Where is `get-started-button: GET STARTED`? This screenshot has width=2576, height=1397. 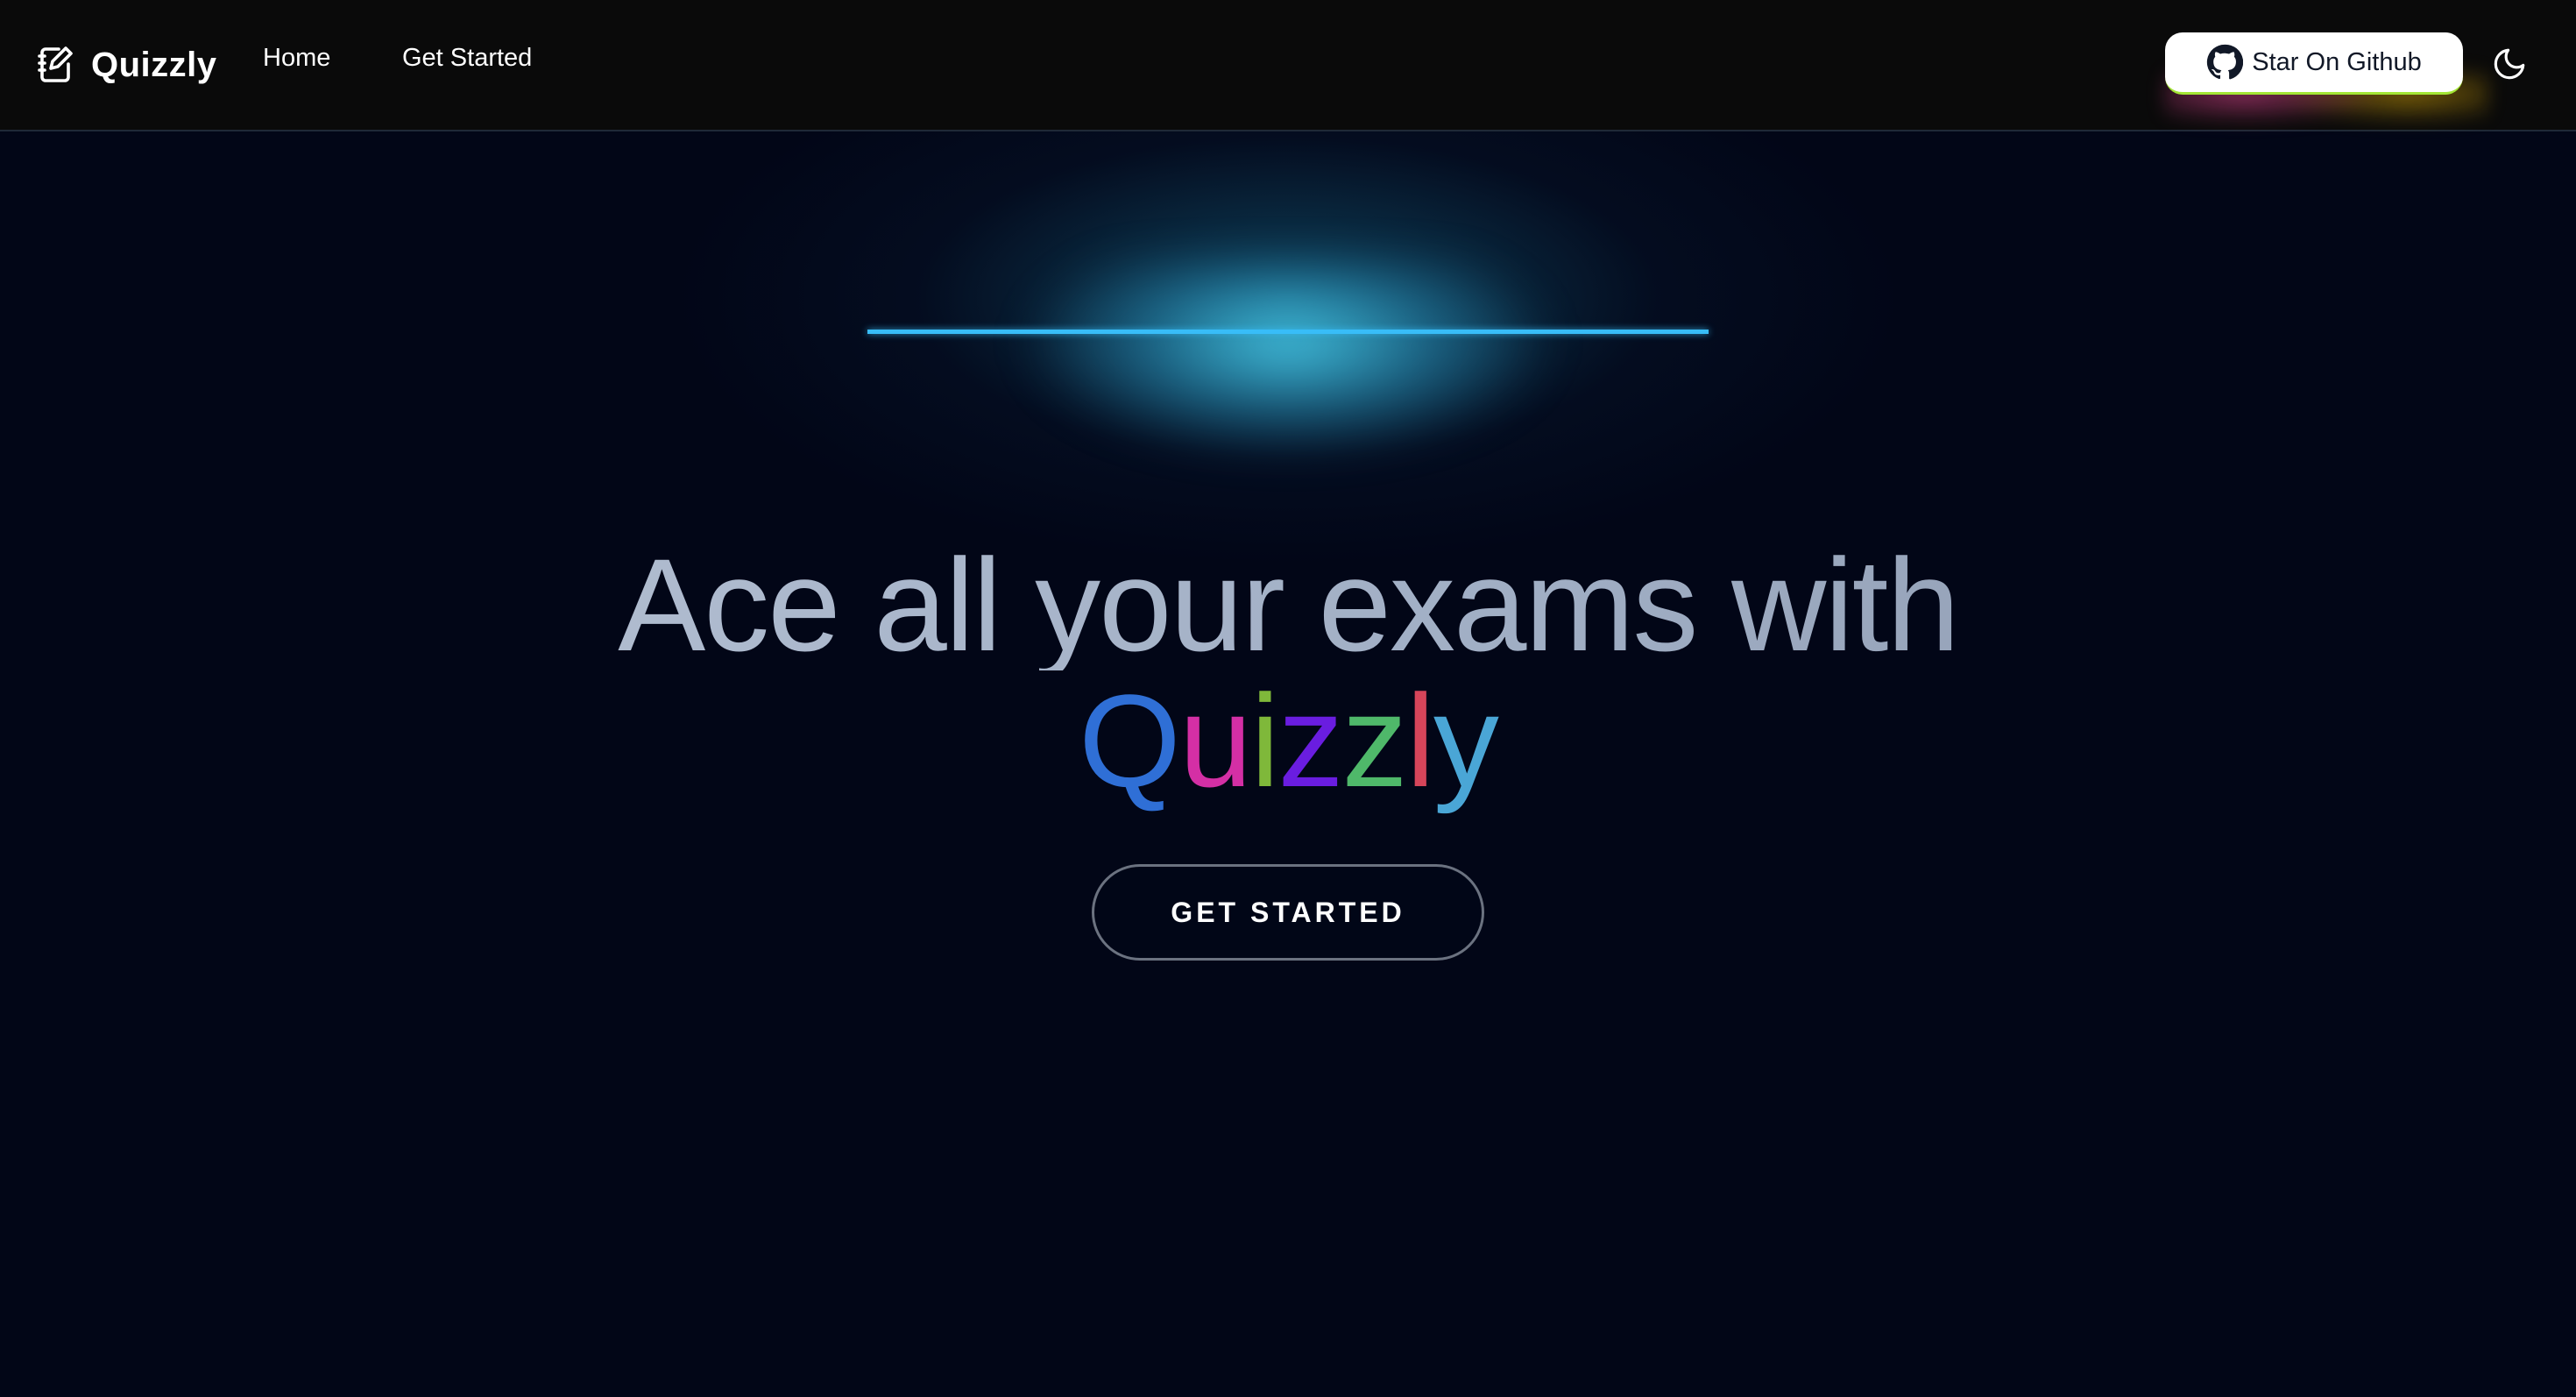 get-started-button: GET STARTED is located at coordinates (1288, 913).